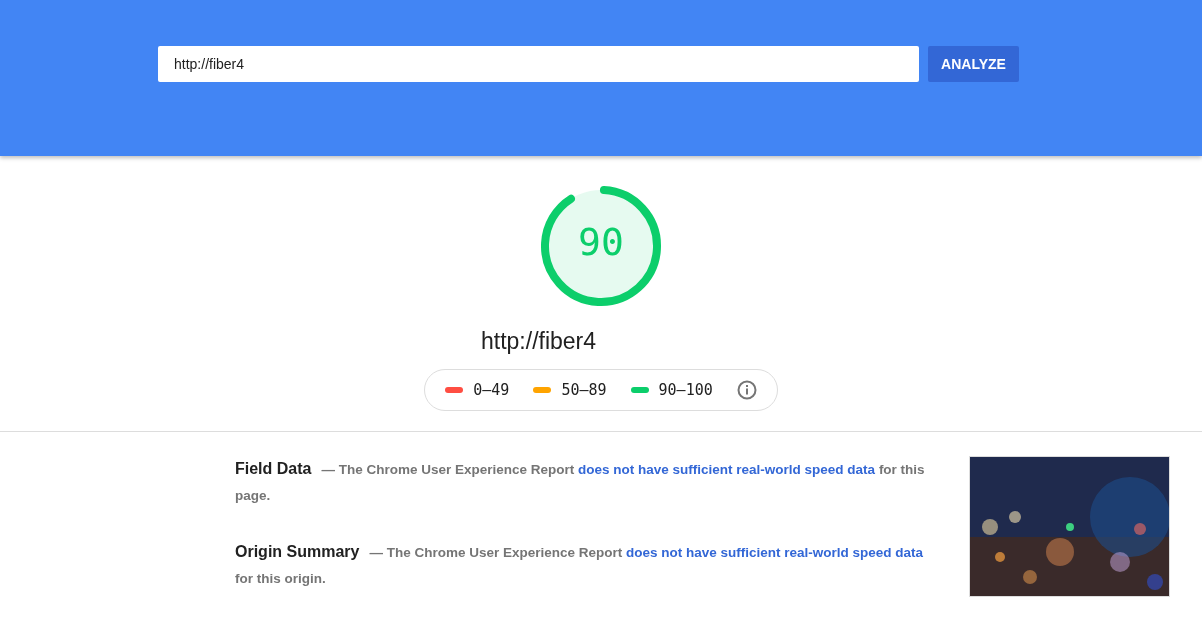  What do you see at coordinates (685, 390) in the screenshot?
I see `range-label: 90–100` at bounding box center [685, 390].